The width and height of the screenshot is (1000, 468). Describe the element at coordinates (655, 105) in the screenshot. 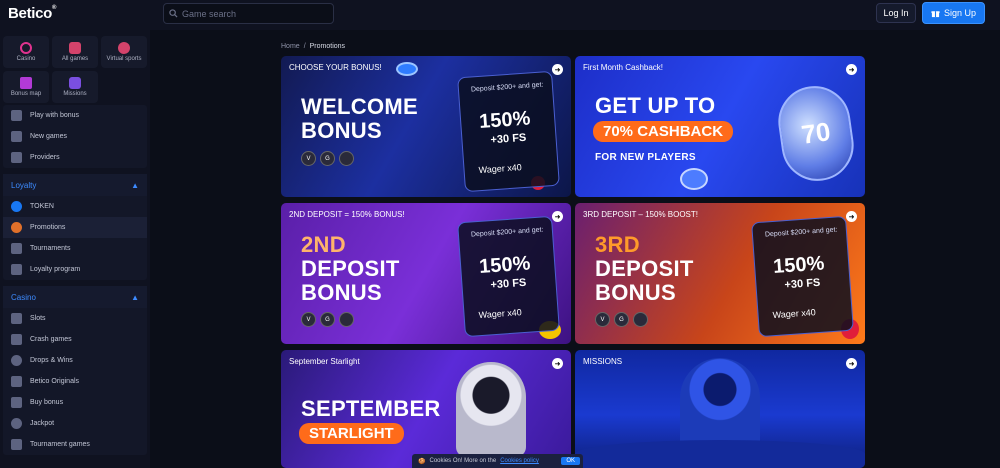

I see `promo-title-line1: GET UP TO` at that location.